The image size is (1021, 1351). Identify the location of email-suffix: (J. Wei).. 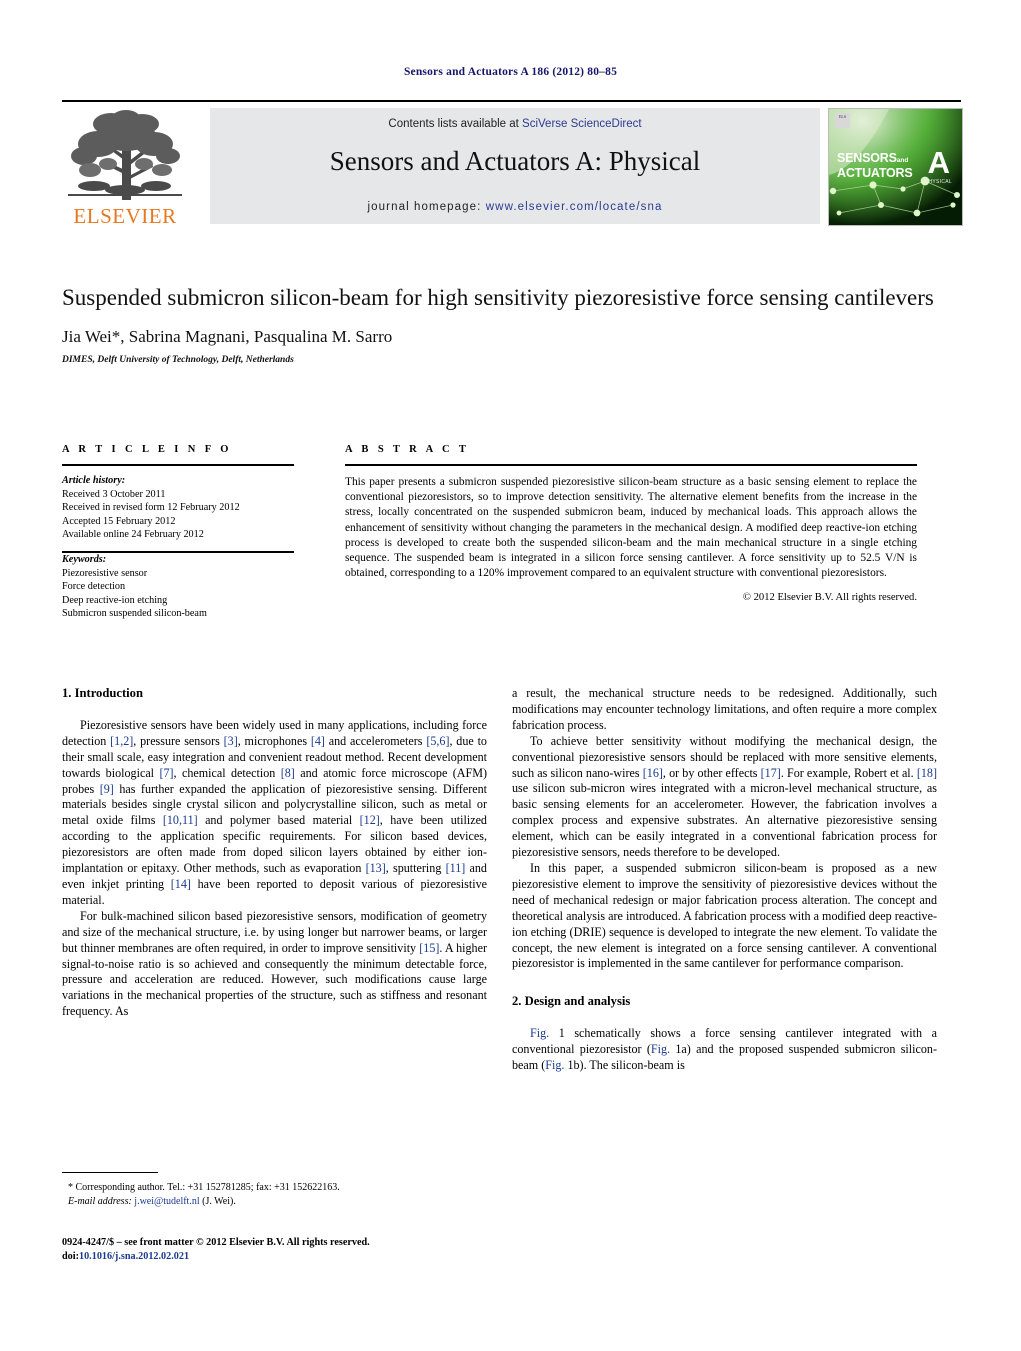
(219, 1201).